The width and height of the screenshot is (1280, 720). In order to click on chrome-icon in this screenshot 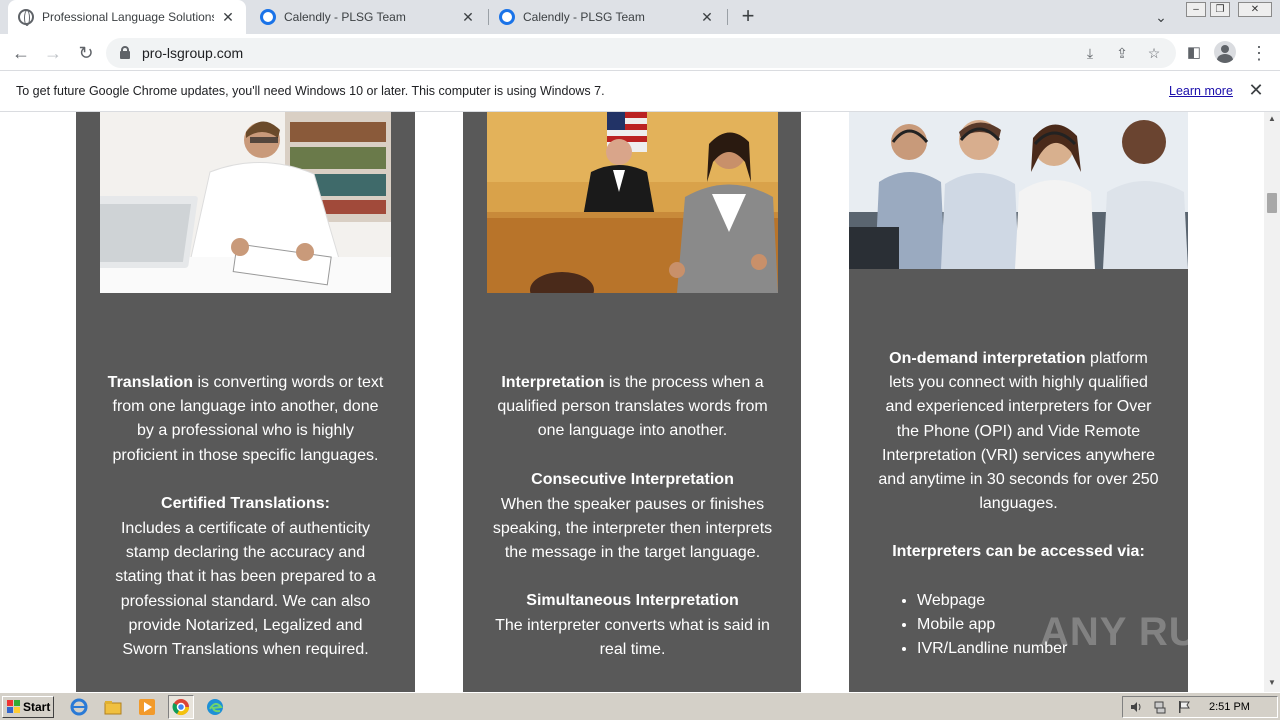, I will do `click(181, 707)`.